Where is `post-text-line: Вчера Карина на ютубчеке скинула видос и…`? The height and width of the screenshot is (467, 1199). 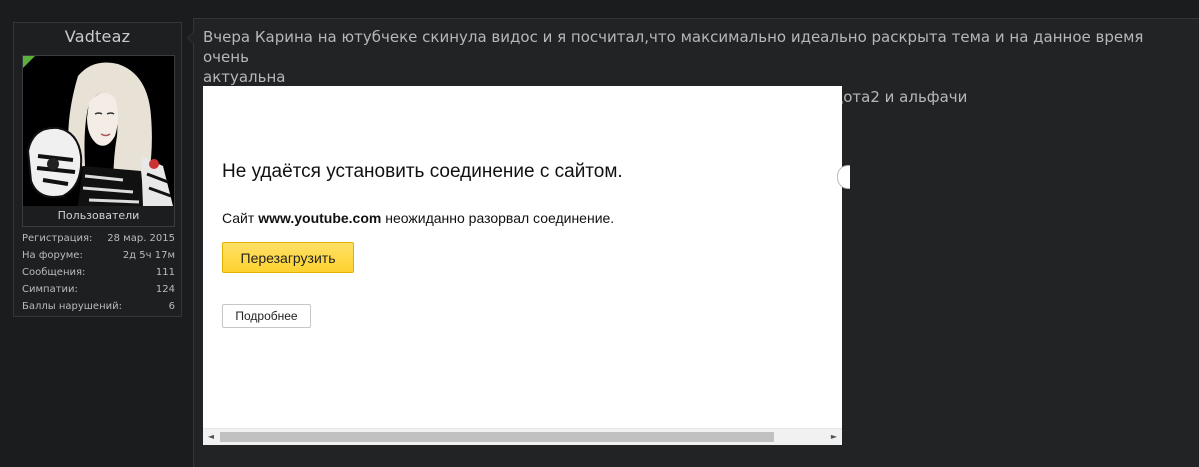 post-text-line: Вчера Карина на ютубчеке скинула видос и… is located at coordinates (673, 47).